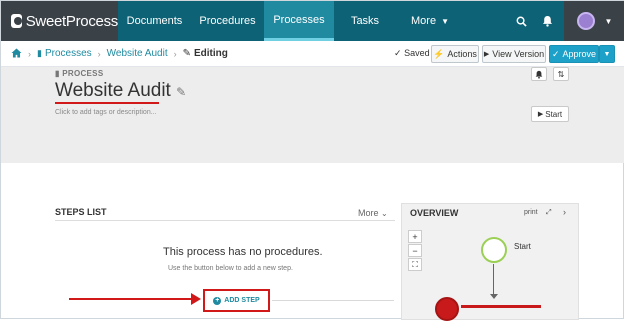 The width and height of the screenshot is (624, 321). I want to click on nav-item-tasks: Tasks, so click(365, 21).